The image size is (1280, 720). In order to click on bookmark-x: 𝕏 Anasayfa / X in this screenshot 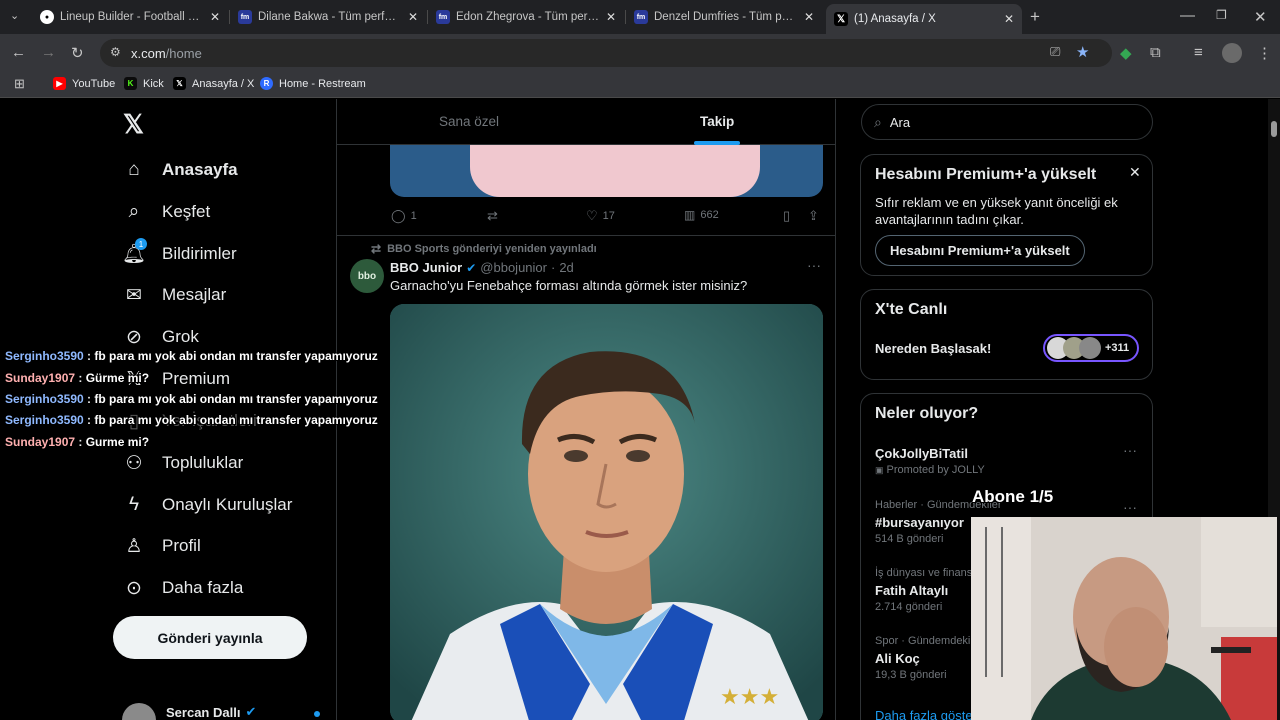, I will do `click(213, 83)`.